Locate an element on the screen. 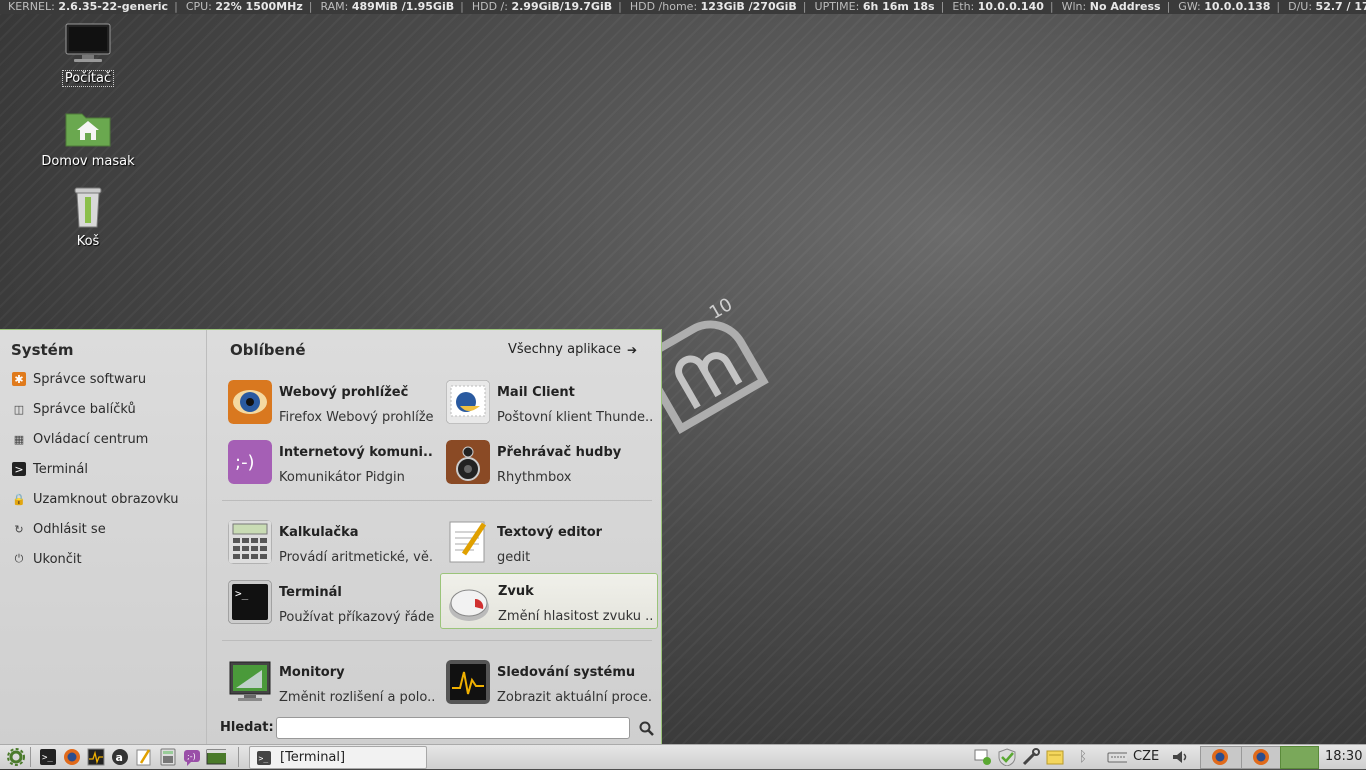 The image size is (1366, 770). desktop-label-trash: Koš is located at coordinates (88, 241).